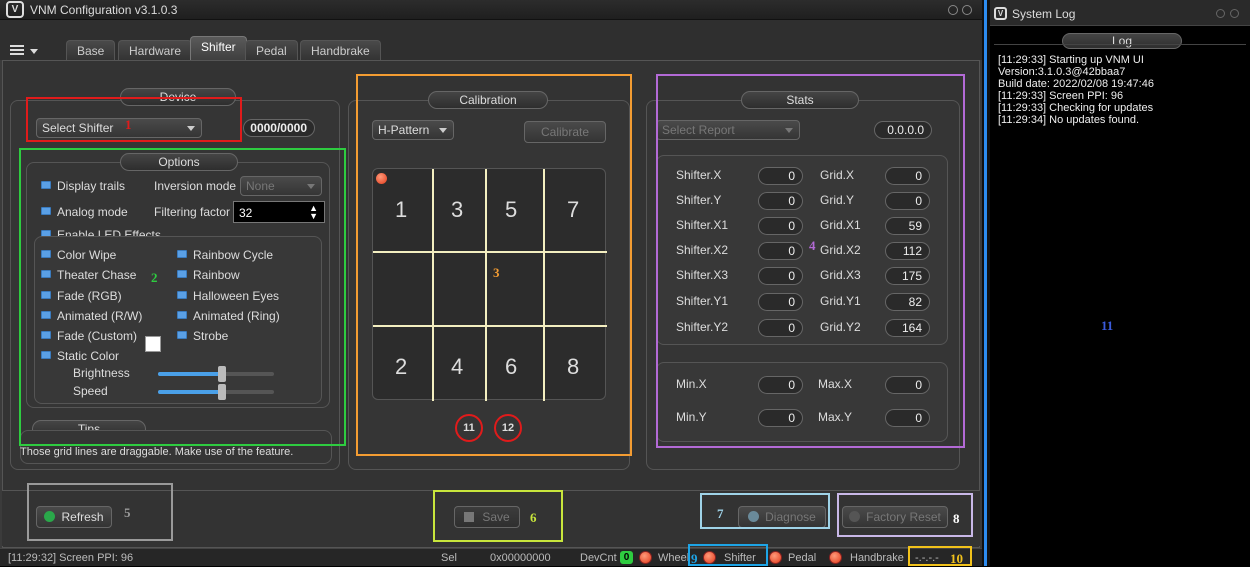 This screenshot has width=1250, height=567. What do you see at coordinates (956, 558) in the screenshot?
I see `annotation-number-10: 10` at bounding box center [956, 558].